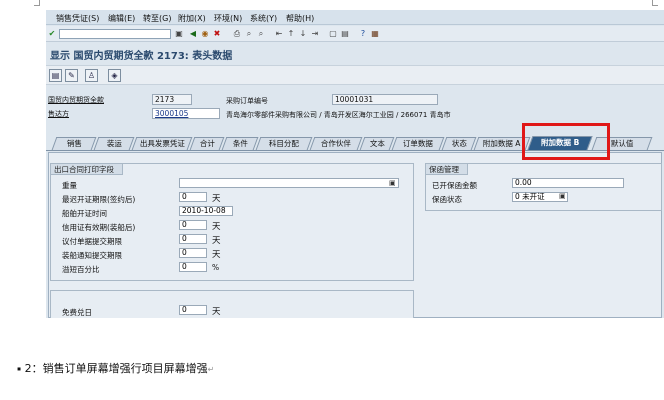  What do you see at coordinates (284, 143) in the screenshot?
I see `tab-account-assignment: 科目分配` at bounding box center [284, 143].